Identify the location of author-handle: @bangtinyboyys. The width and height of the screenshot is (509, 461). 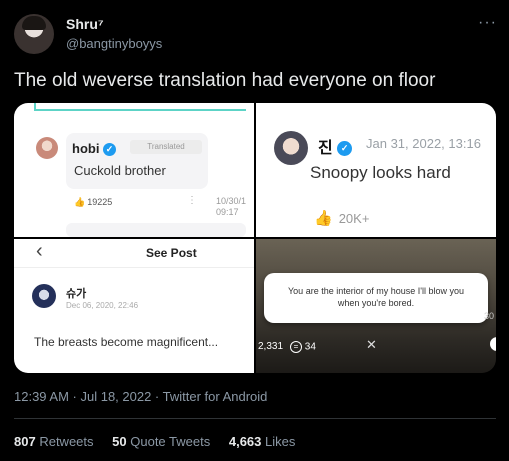
(114, 43).